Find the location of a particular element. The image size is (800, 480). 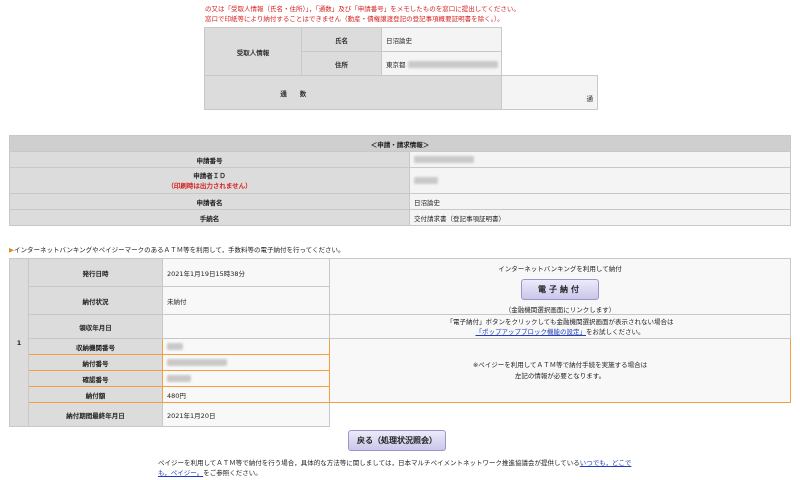

epay-note: （金融機関選択画面にリンクします） is located at coordinates (560, 310).